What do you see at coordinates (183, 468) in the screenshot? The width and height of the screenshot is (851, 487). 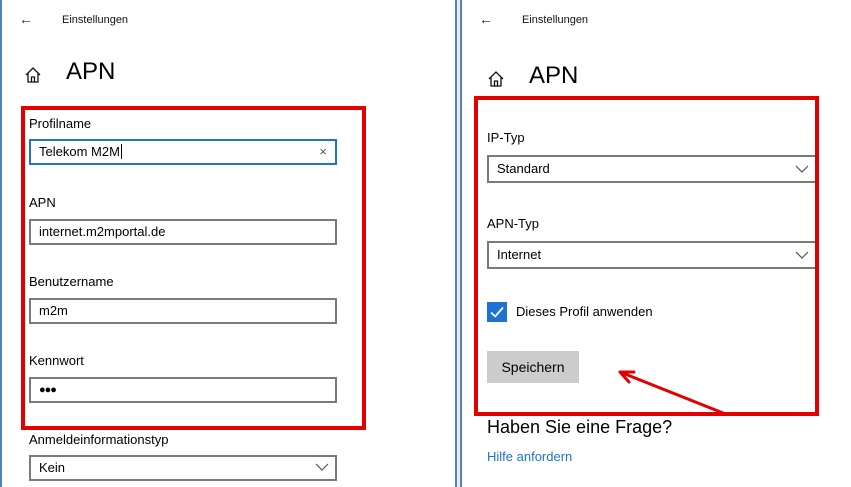 I see `anmeldeinformationstyp-select: Kein` at bounding box center [183, 468].